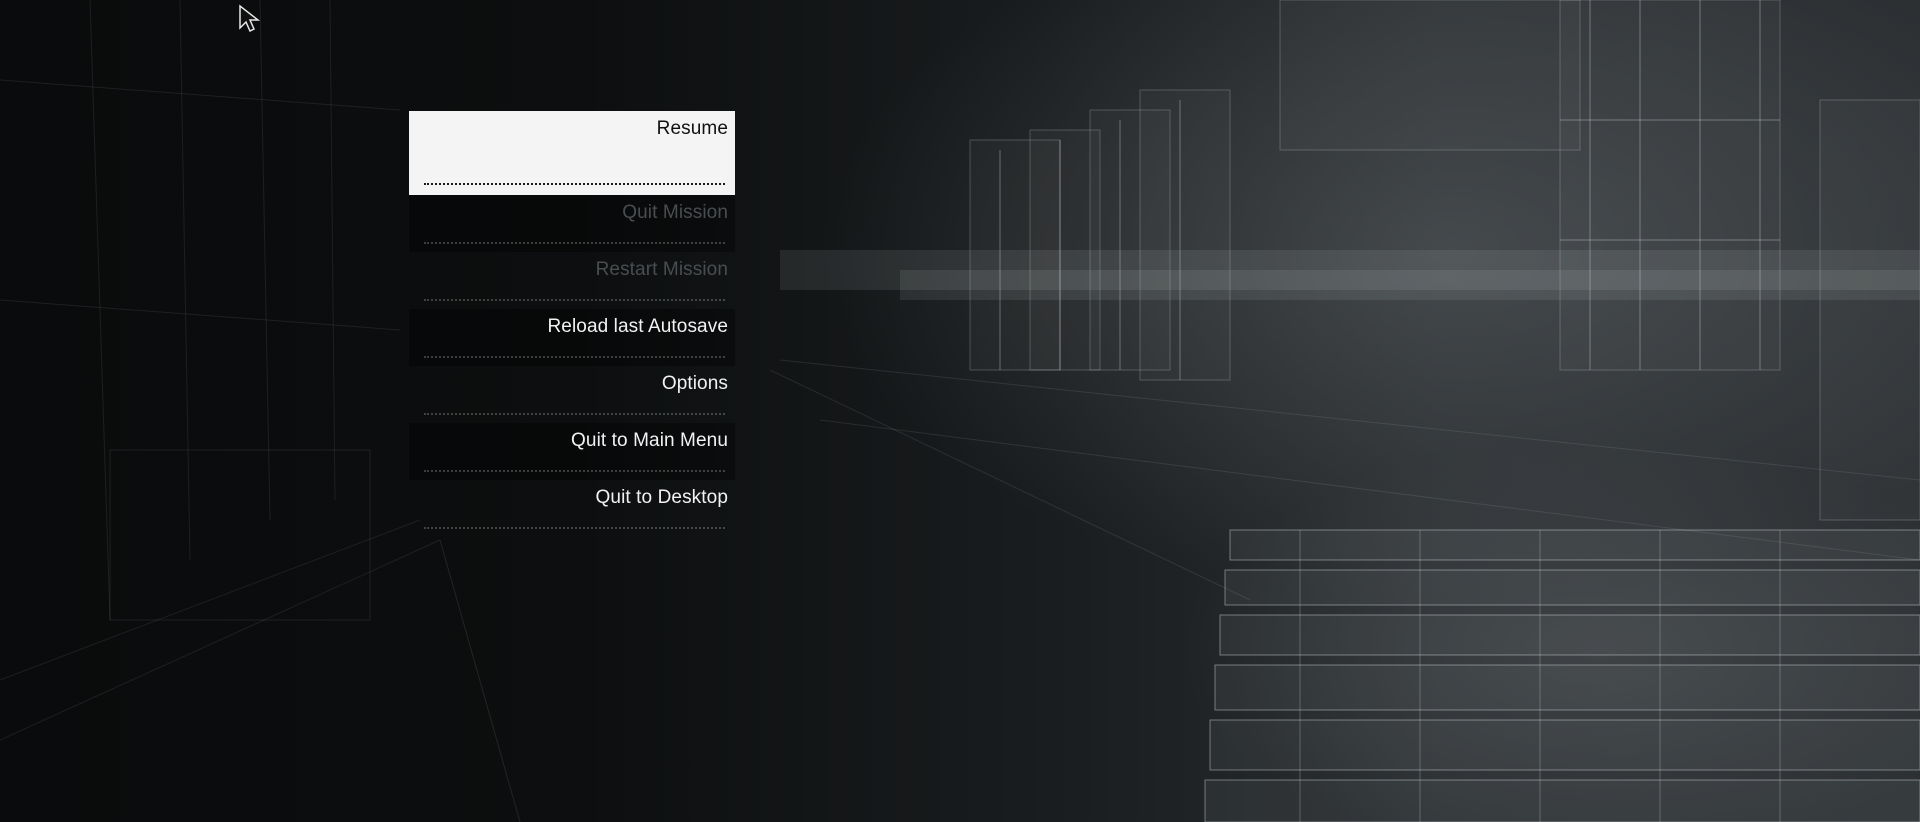 Image resolution: width=1920 pixels, height=822 pixels. What do you see at coordinates (572, 280) in the screenshot?
I see `restart-mission-button: Restart Mission` at bounding box center [572, 280].